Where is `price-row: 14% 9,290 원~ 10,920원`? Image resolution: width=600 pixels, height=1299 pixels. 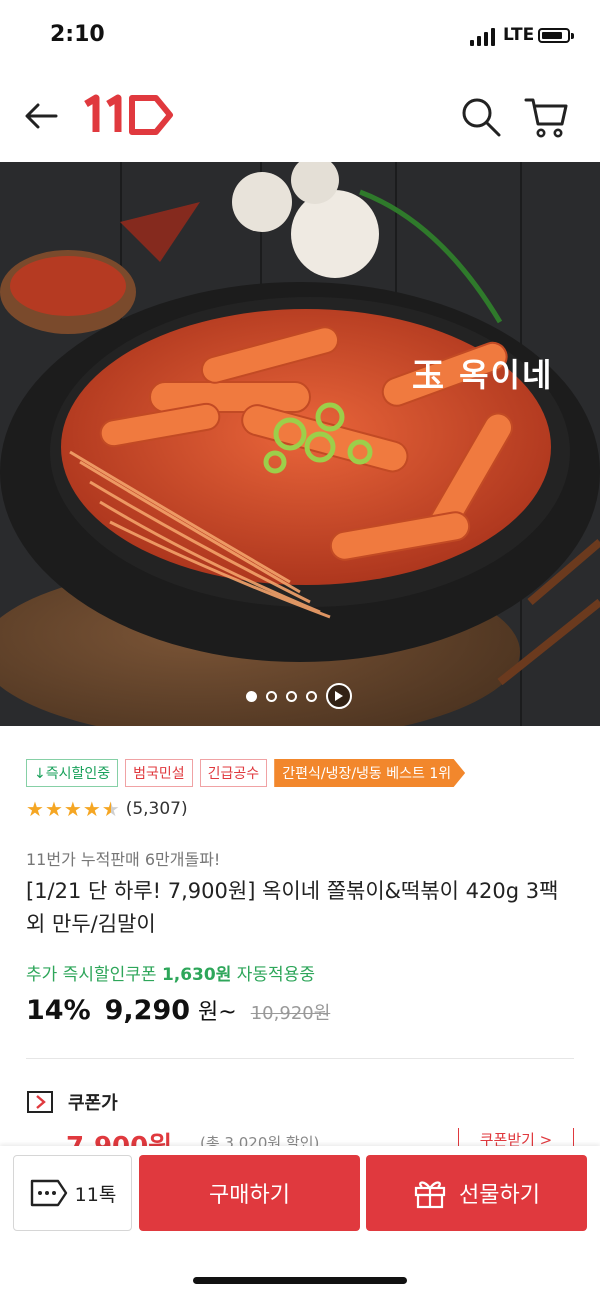 price-row: 14% 9,290 원~ 10,920원 is located at coordinates (178, 1010).